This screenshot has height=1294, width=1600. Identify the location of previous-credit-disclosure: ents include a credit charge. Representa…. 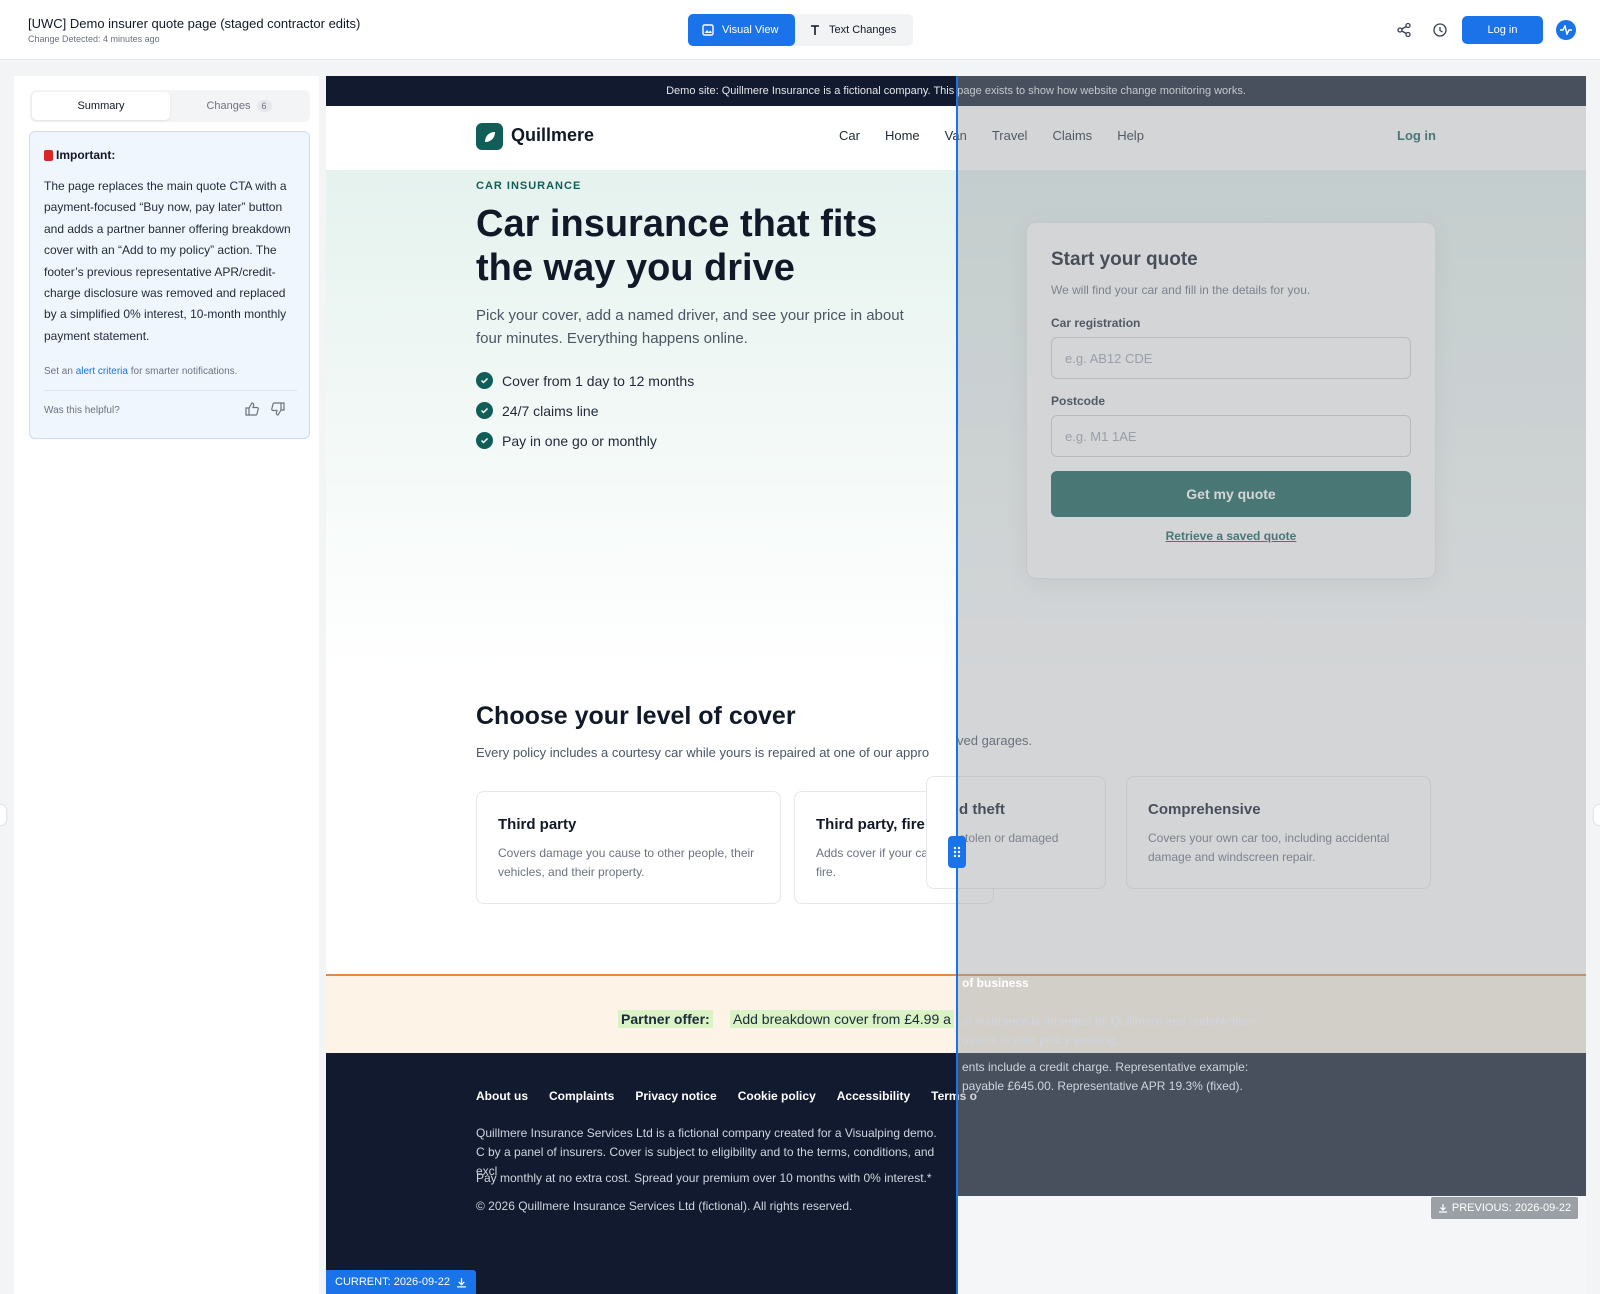
(1105, 1076).